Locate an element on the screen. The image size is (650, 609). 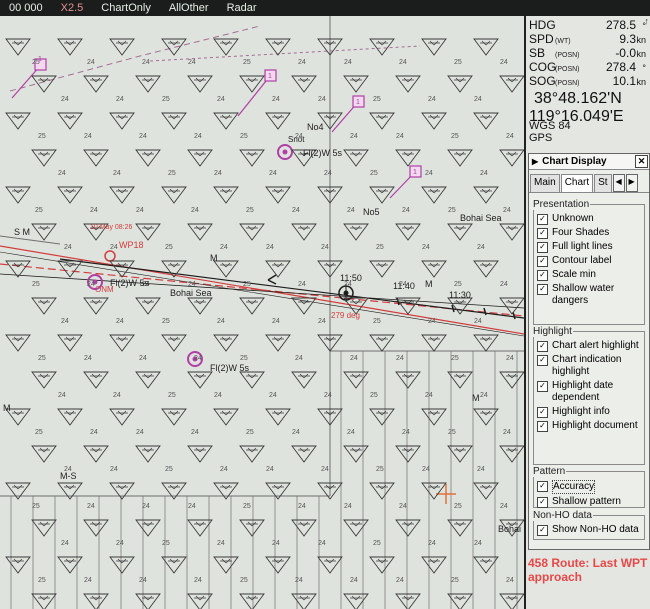
option-full-light-lines: ✓ Full light lines is located at coordinates (589, 247).